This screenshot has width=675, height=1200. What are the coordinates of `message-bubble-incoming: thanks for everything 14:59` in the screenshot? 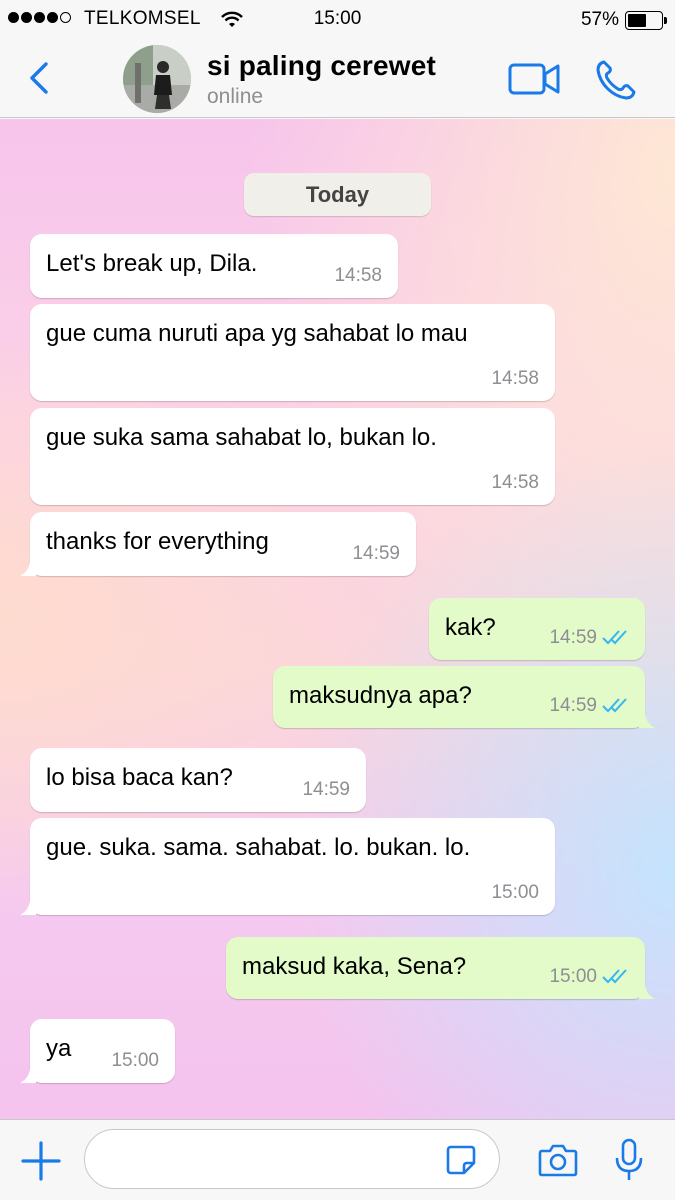 It's located at (218, 544).